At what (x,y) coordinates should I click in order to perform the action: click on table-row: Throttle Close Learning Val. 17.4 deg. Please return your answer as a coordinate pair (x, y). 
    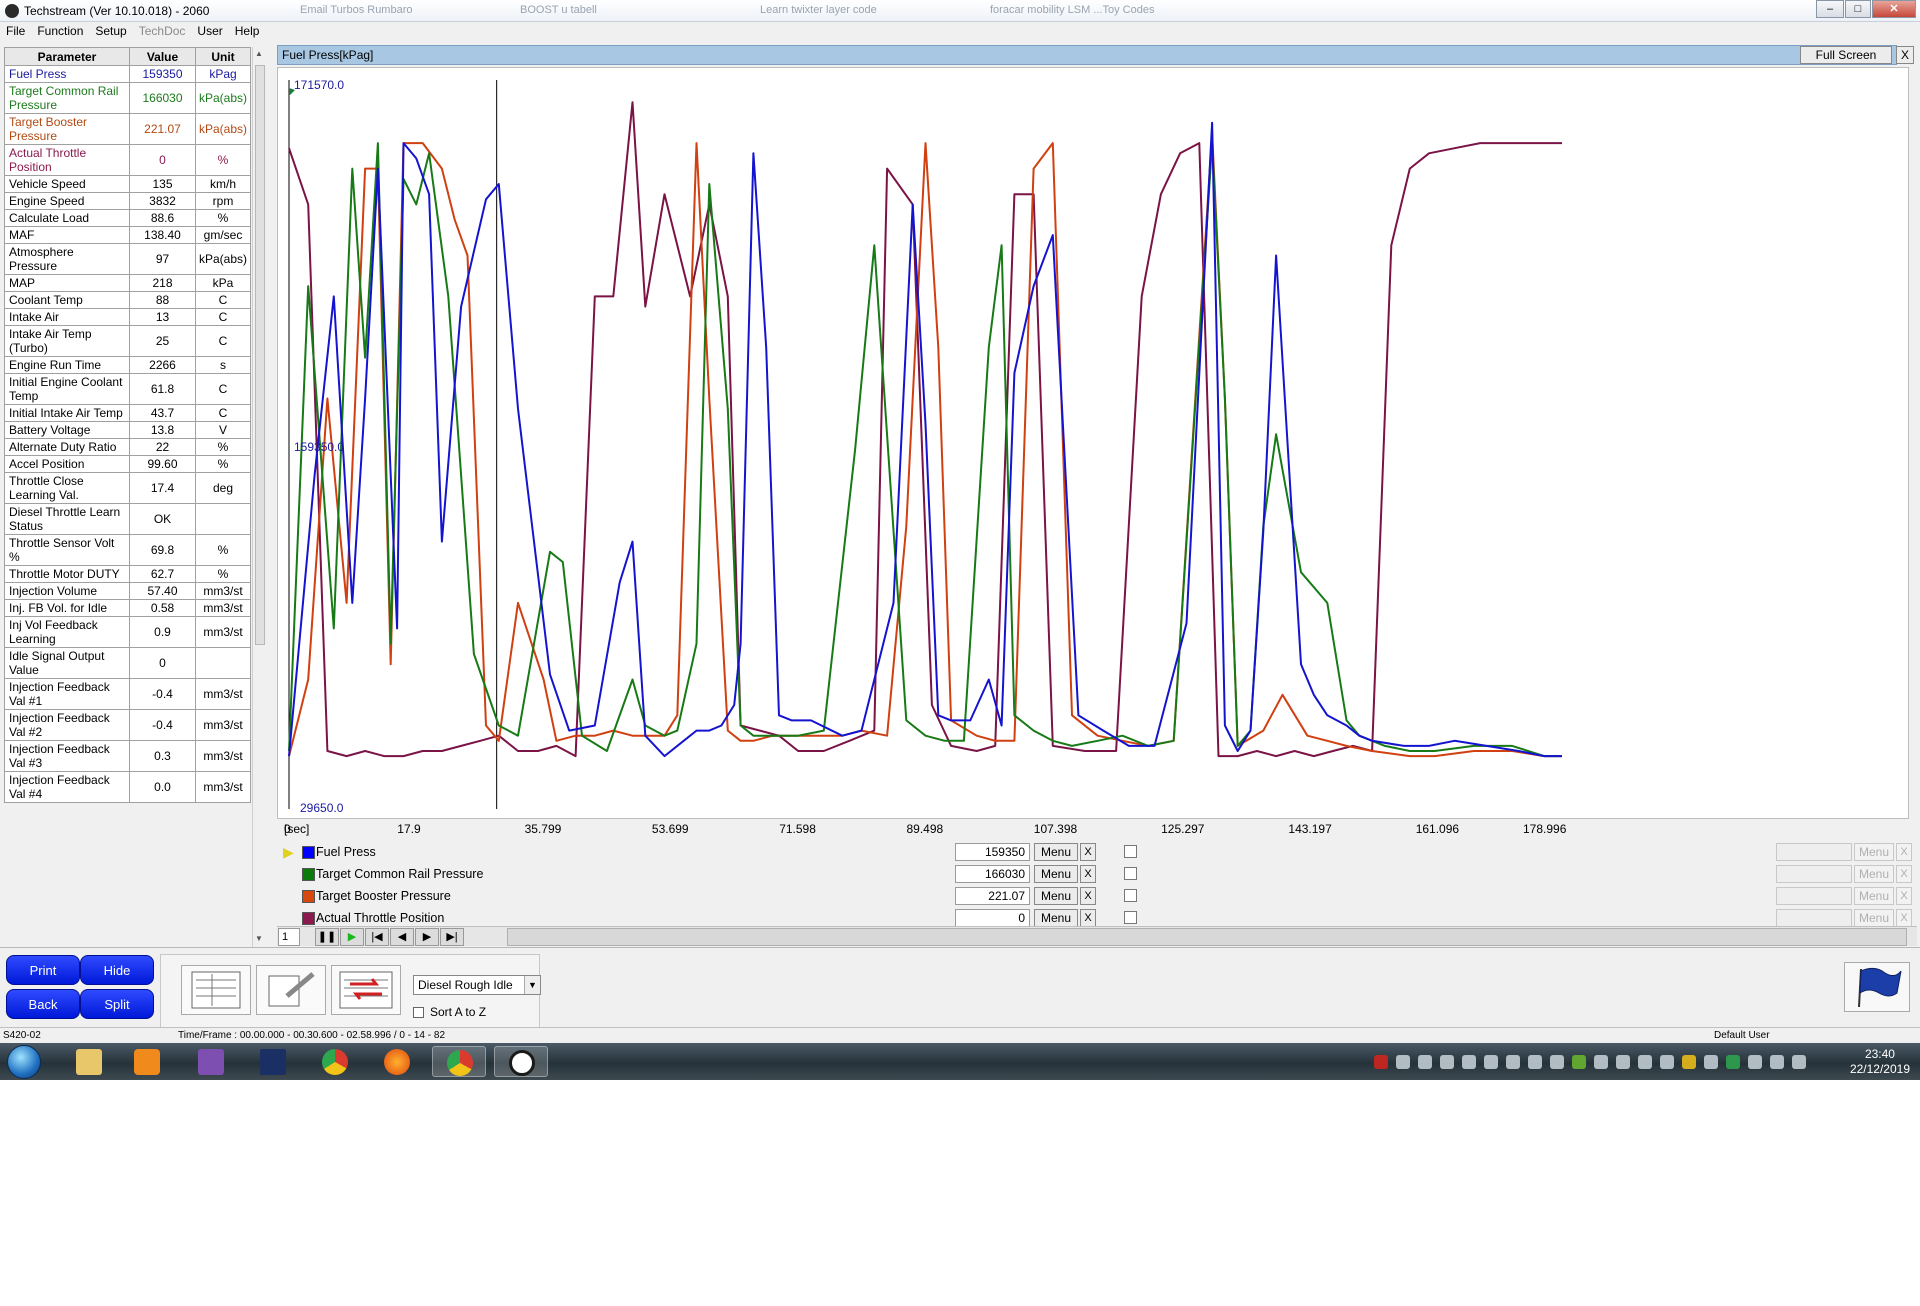
    Looking at the image, I should click on (127, 488).